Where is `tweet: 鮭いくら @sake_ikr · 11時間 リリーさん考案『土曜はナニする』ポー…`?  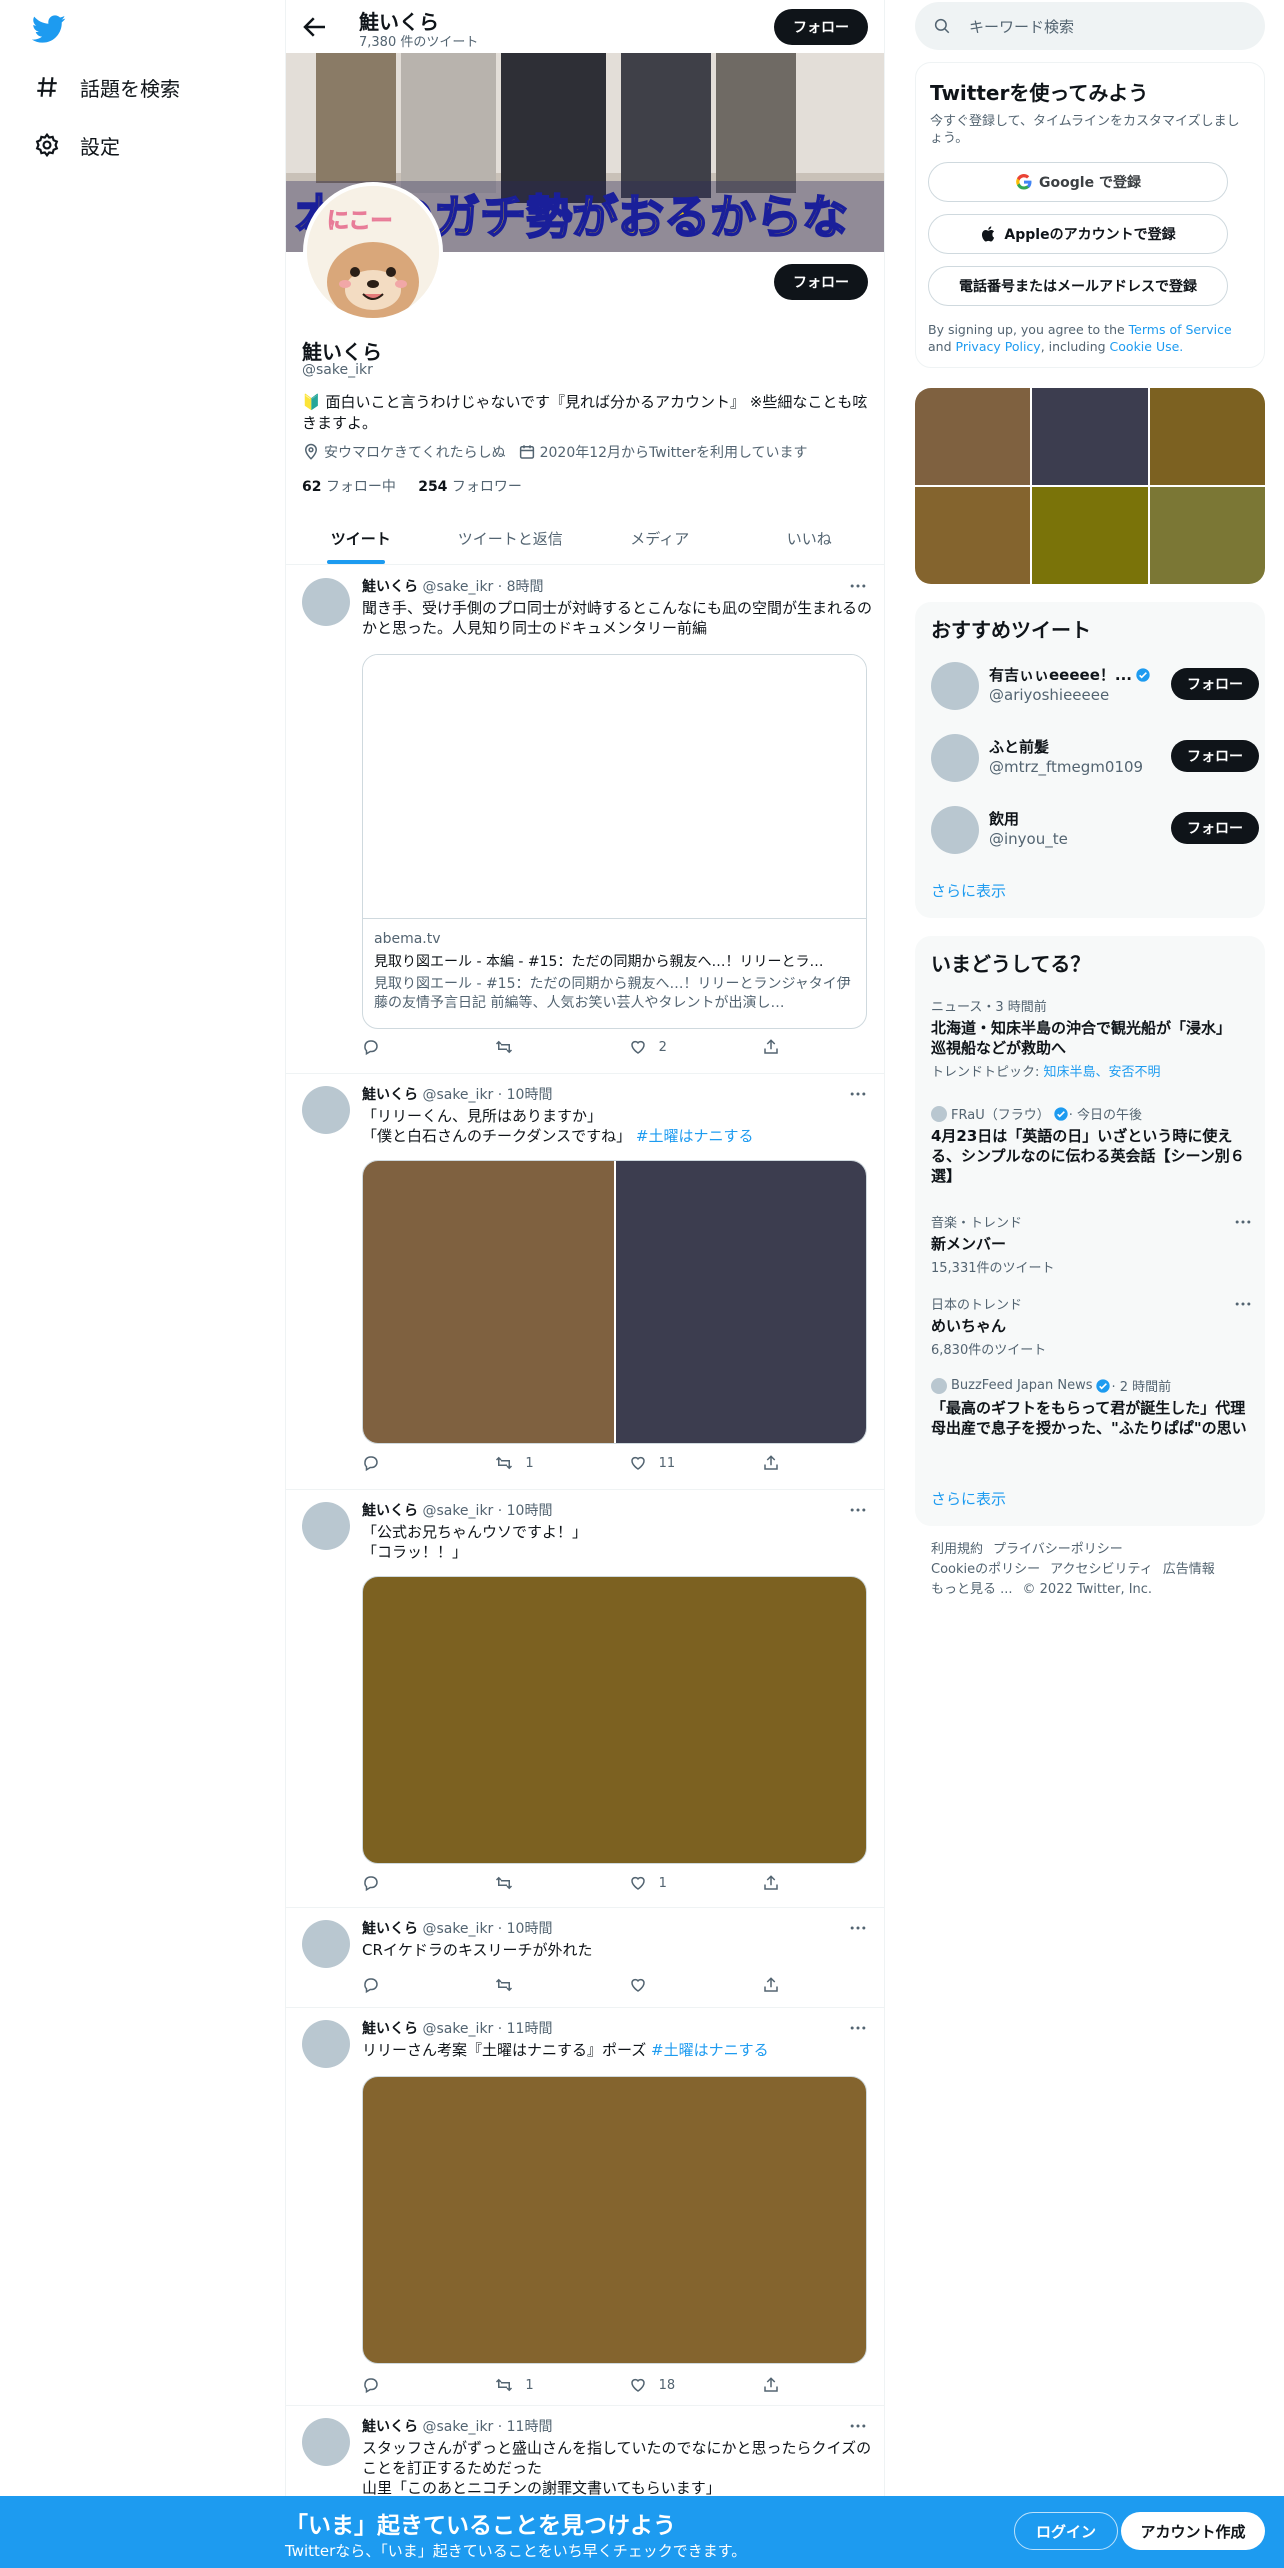 tweet: 鮭いくら @sake_ikr · 11時間 リリーさん考案『土曜はナニする』ポー… is located at coordinates (585, 2207).